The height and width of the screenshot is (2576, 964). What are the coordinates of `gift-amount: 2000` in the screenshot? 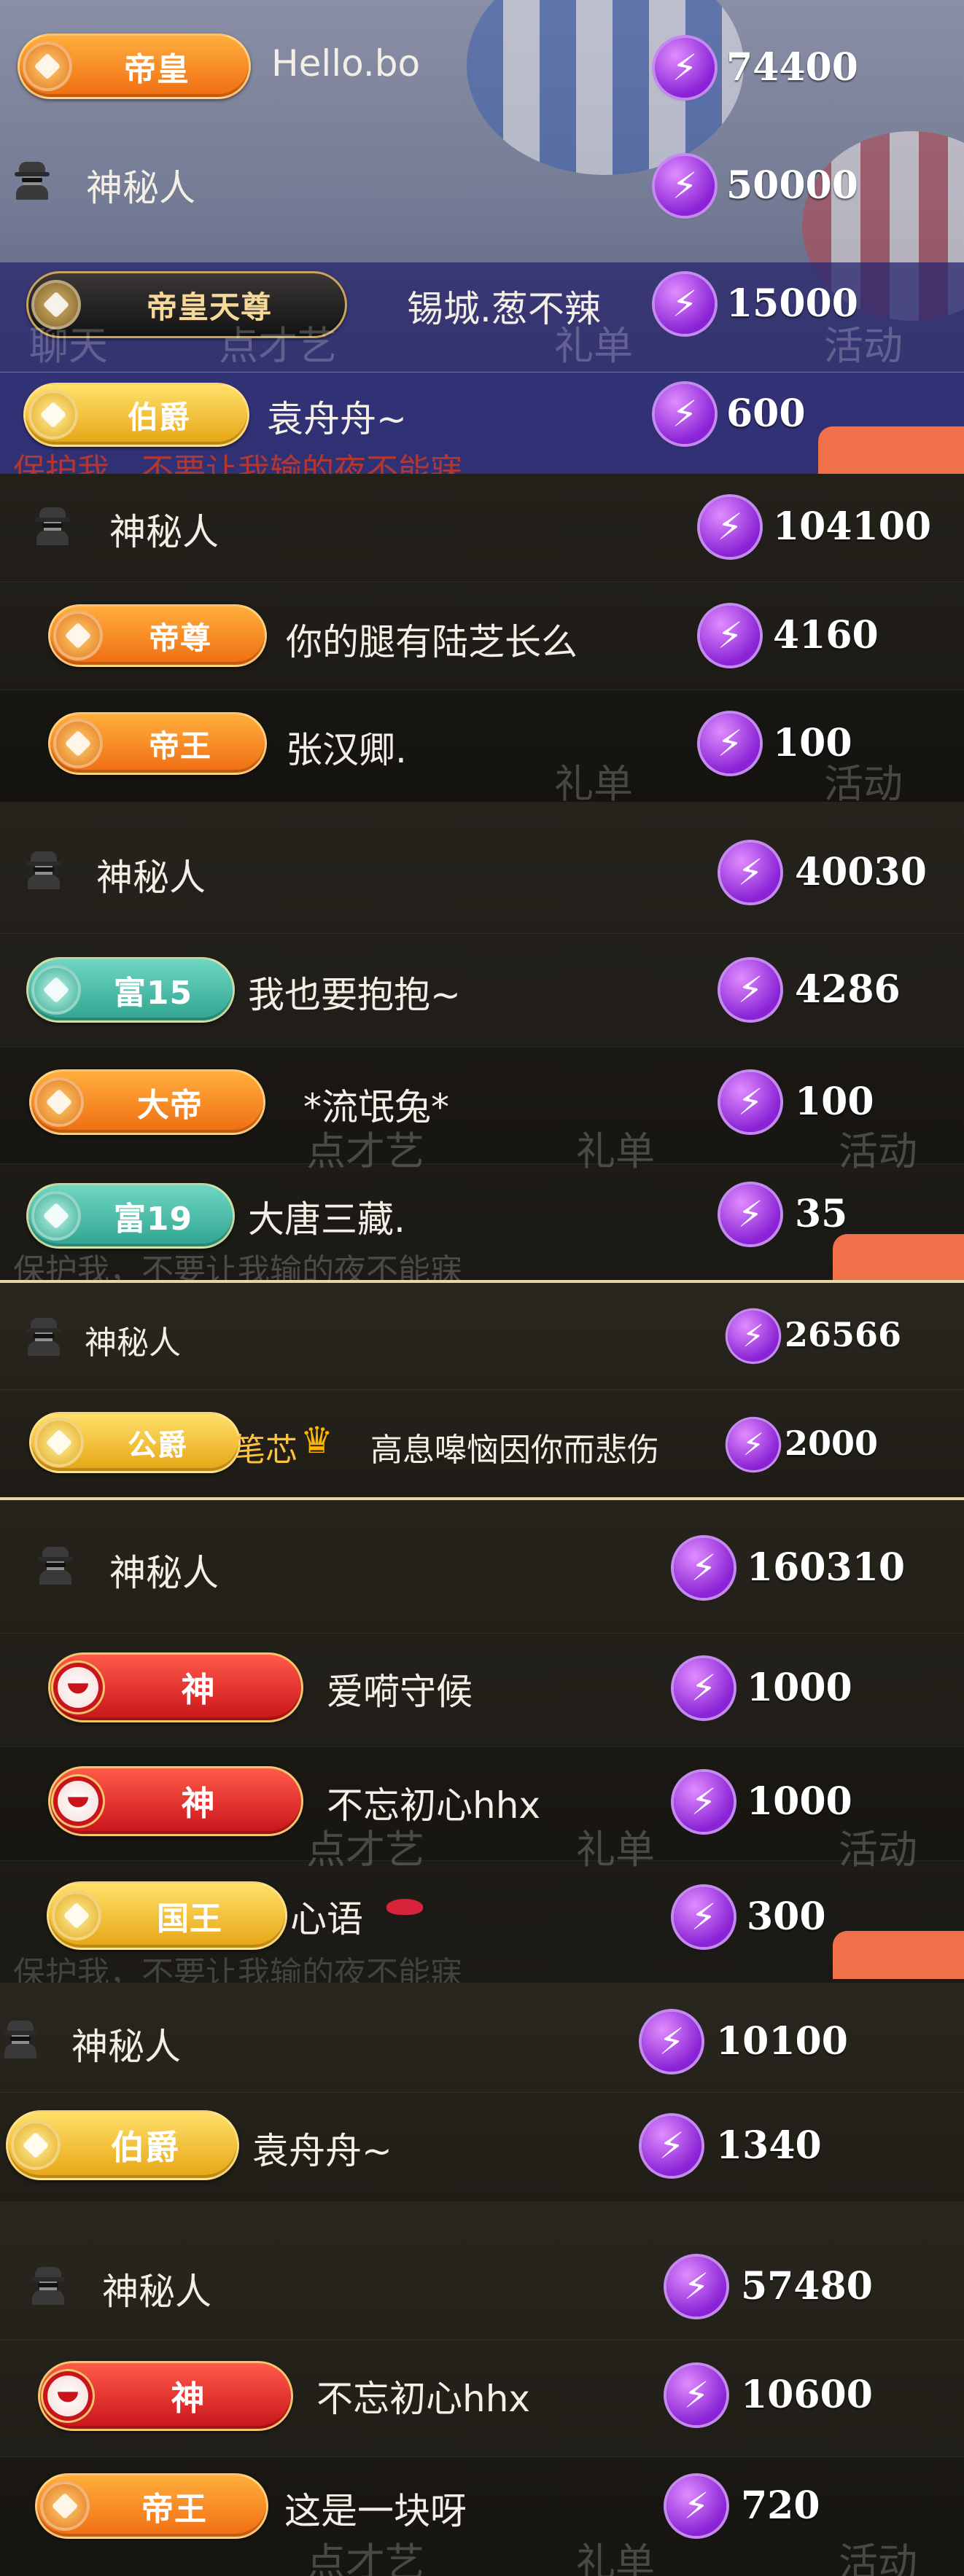 It's located at (832, 1443).